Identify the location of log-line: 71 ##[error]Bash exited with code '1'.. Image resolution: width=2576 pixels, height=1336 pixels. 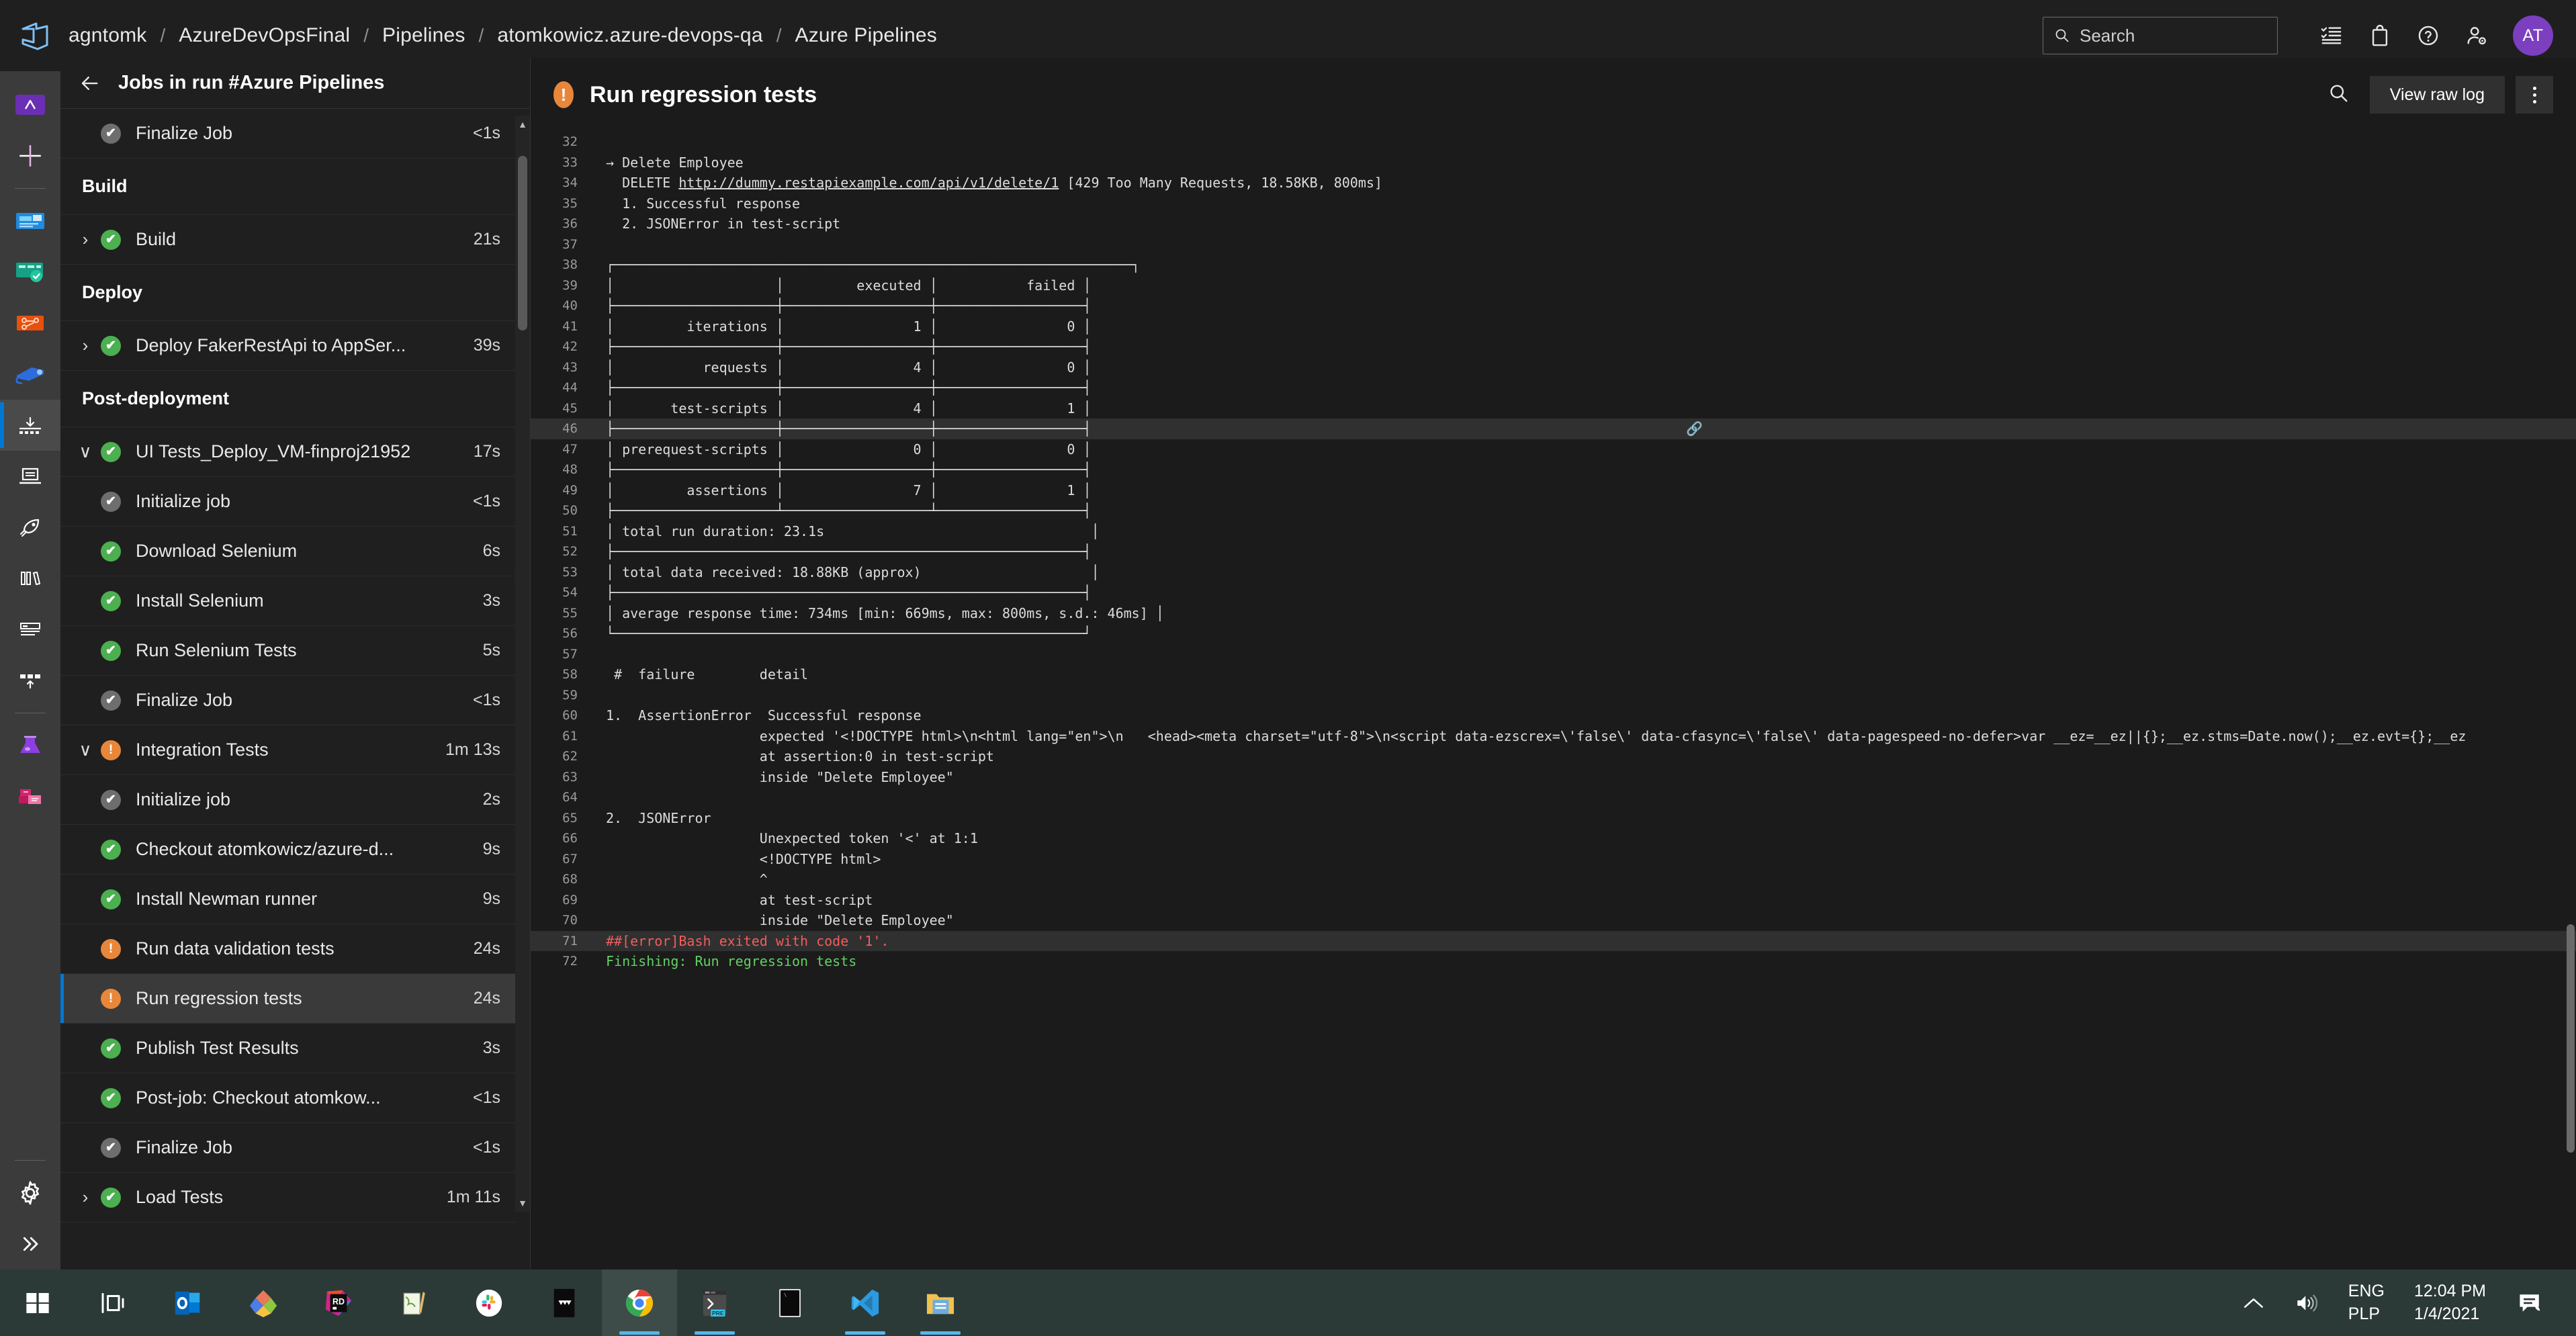
(1554, 940).